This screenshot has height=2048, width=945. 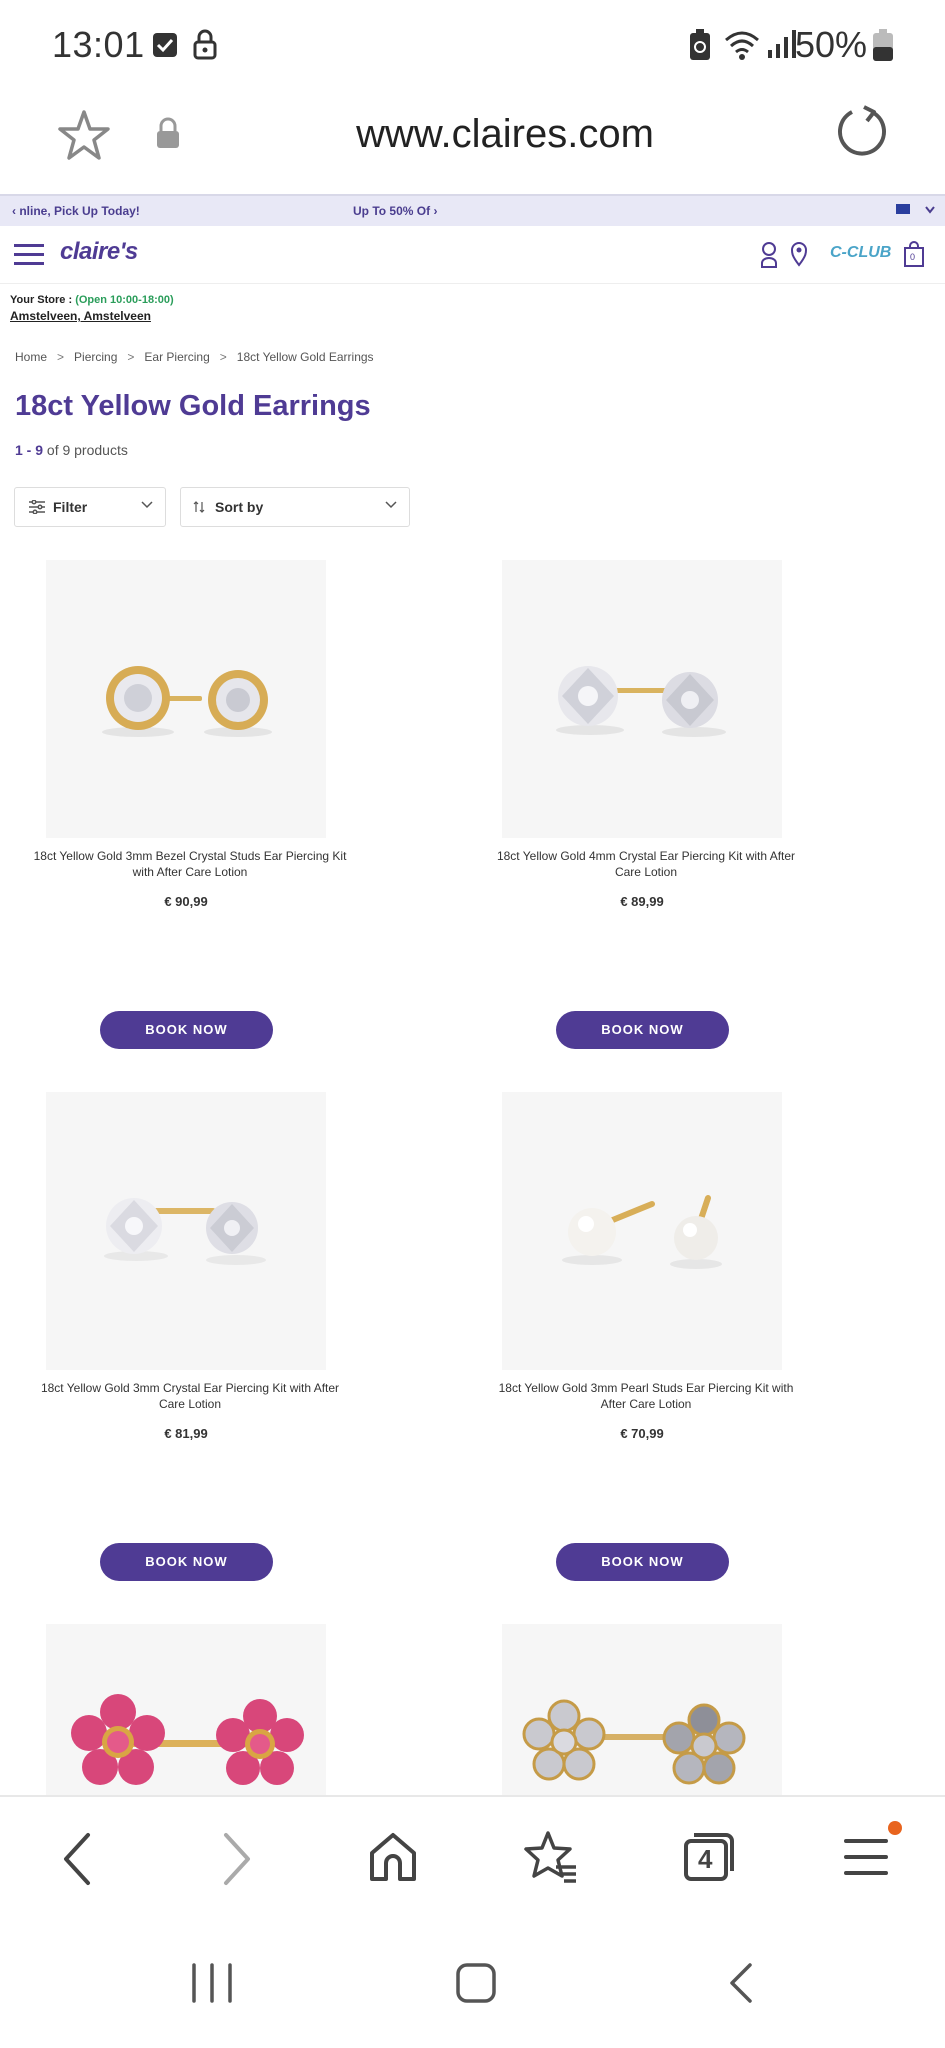 What do you see at coordinates (43, 300) in the screenshot?
I see `store-label: Your Store :` at bounding box center [43, 300].